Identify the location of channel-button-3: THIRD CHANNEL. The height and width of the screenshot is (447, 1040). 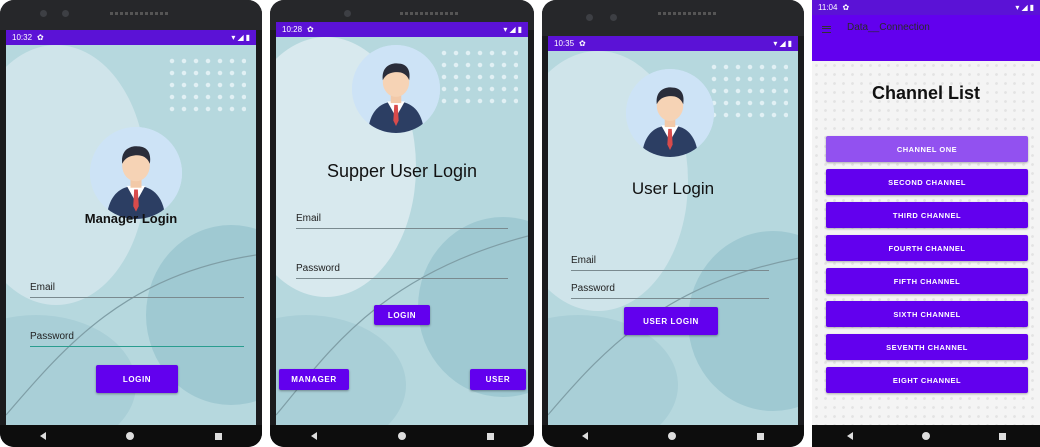
(927, 215).